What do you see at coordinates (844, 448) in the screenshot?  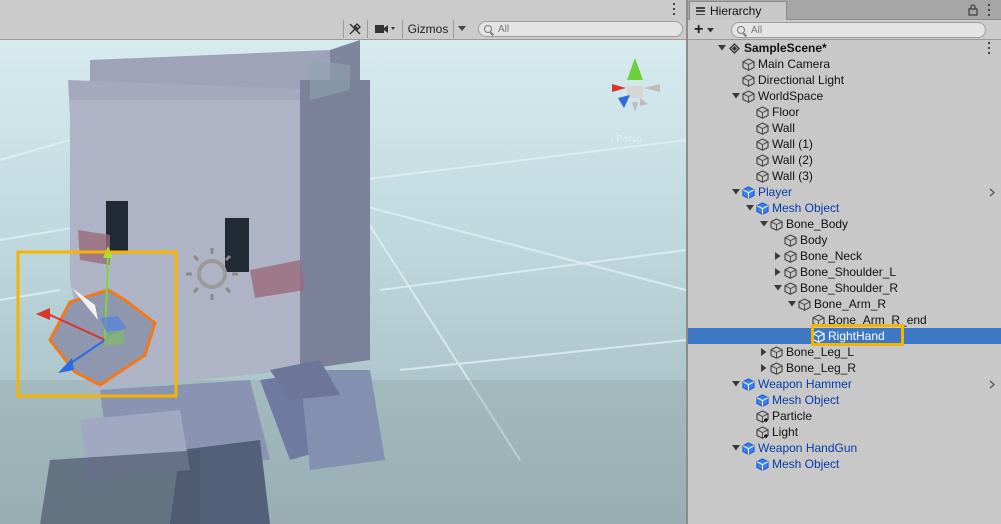 I see `hierarchy-row: Weapon HandGun` at bounding box center [844, 448].